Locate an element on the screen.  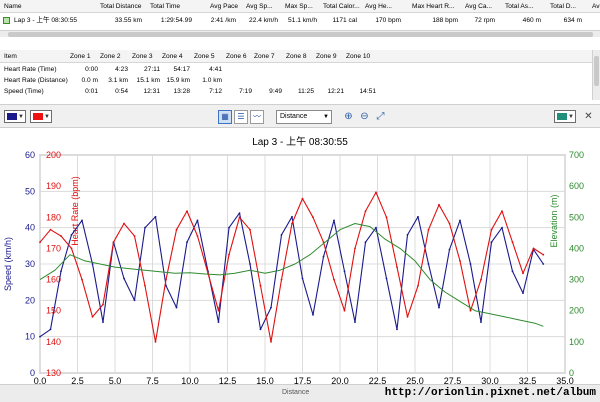
row-label: Speed (Time) is located at coordinates (24, 91).